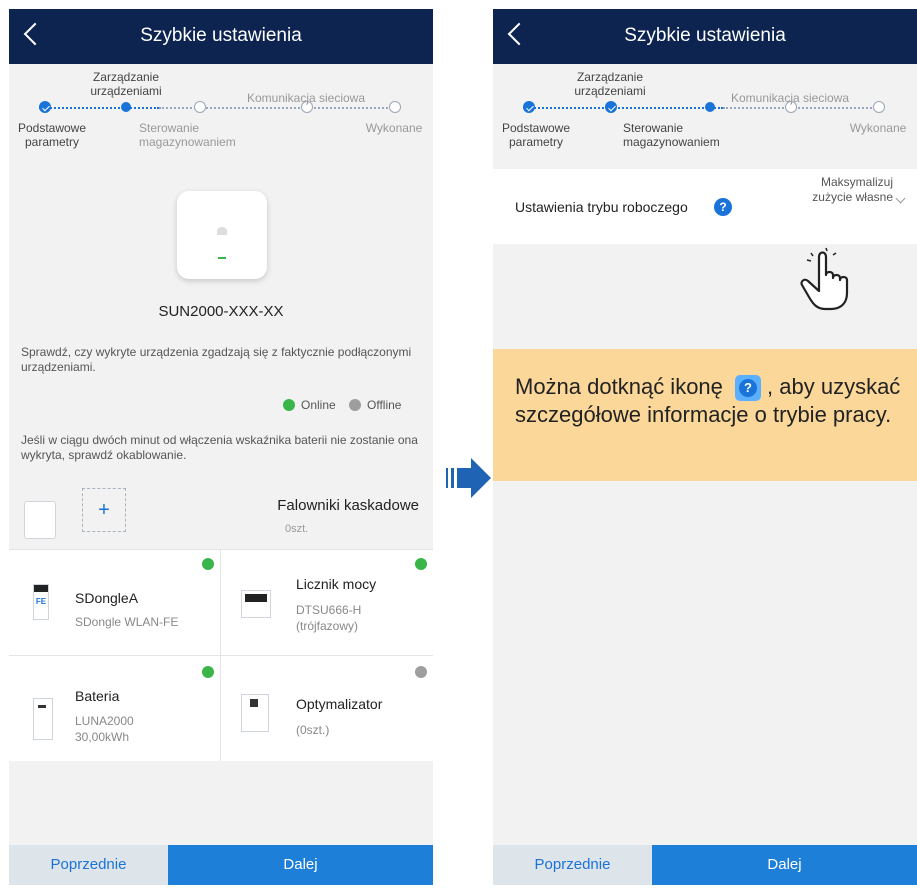 The image size is (917, 890). What do you see at coordinates (43, 719) in the screenshot?
I see `battery-icon` at bounding box center [43, 719].